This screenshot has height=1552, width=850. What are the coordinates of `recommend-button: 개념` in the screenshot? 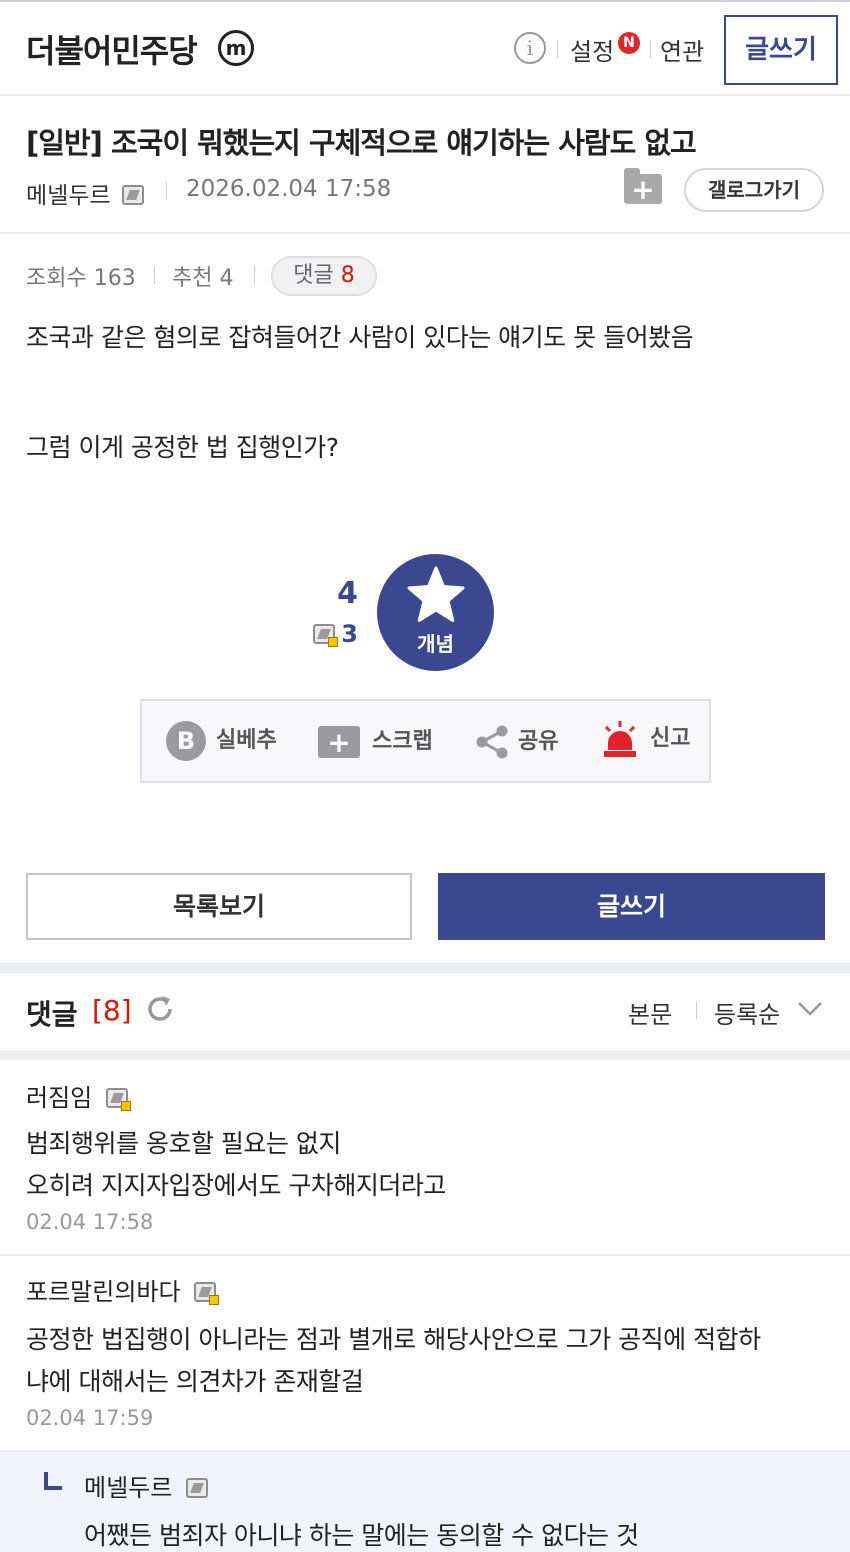 It's located at (435, 612).